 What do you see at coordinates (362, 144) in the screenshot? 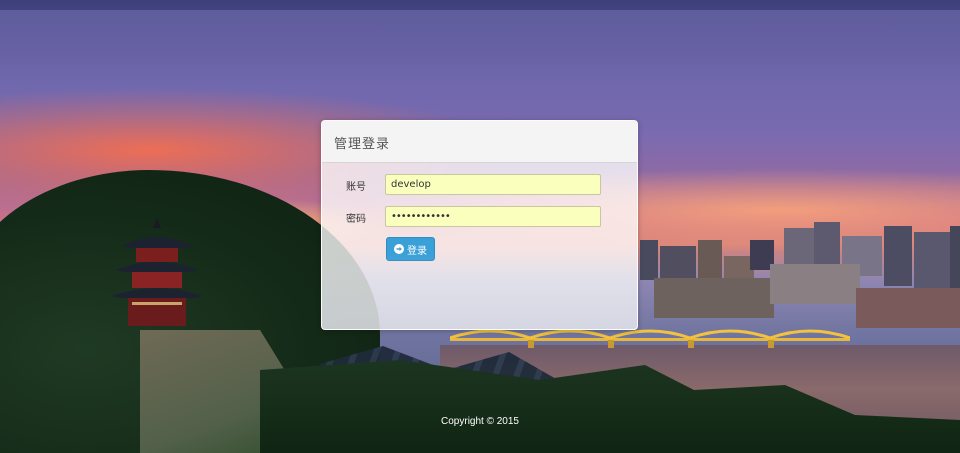
I see `panel-title: 管理登录` at bounding box center [362, 144].